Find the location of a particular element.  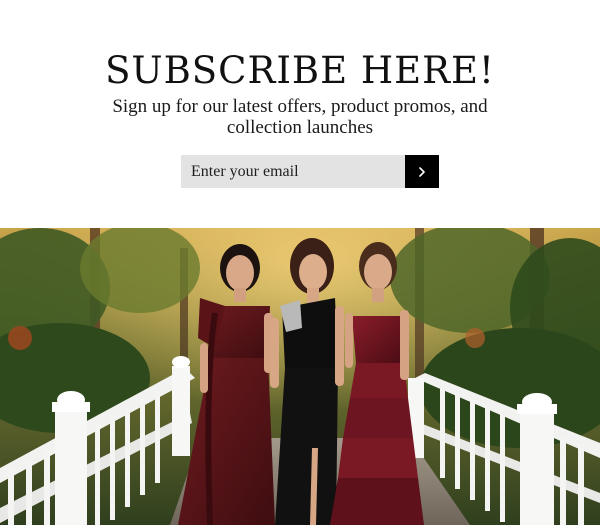

submit-button is located at coordinates (422, 171).